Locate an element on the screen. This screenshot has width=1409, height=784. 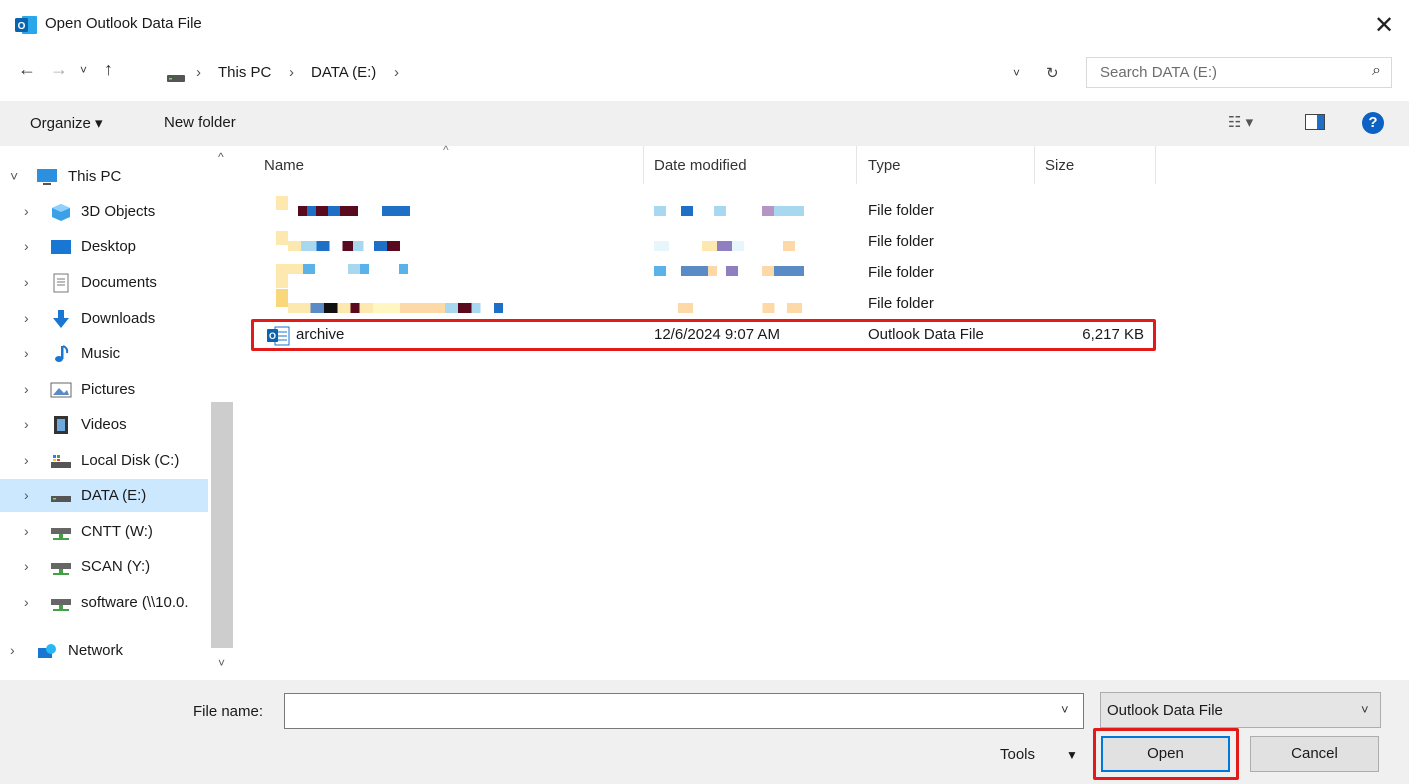
search-icon: ⌕ is located at coordinates (1376, 71).